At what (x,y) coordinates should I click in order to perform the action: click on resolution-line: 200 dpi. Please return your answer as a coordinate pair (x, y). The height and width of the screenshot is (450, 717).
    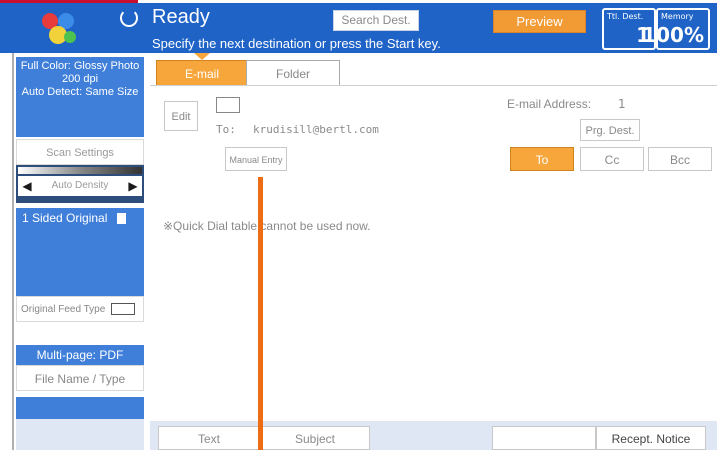
    Looking at the image, I should click on (80, 79).